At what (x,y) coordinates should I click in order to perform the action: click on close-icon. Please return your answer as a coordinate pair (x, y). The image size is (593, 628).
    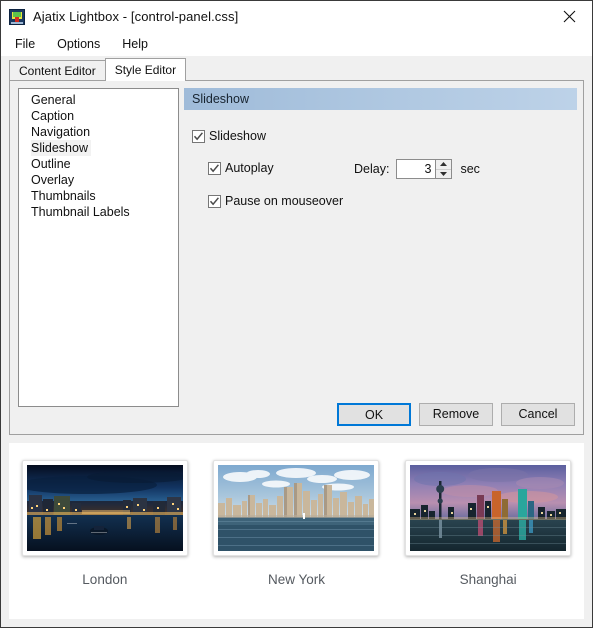
    Looking at the image, I should click on (569, 16).